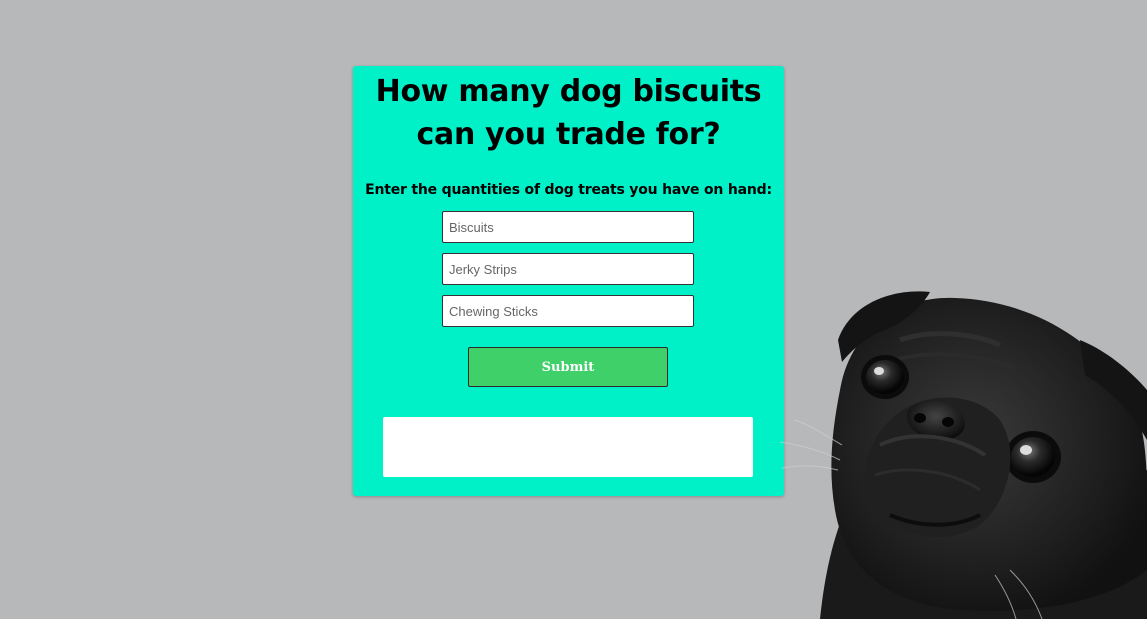 This screenshot has height=619, width=1147. I want to click on result-box, so click(568, 447).